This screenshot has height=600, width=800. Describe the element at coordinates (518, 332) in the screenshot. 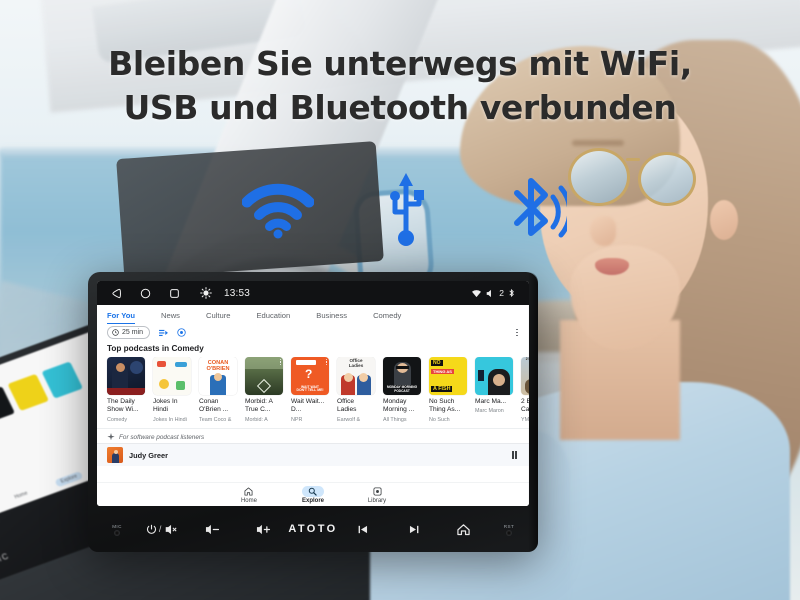

I see `more-options-icon` at that location.